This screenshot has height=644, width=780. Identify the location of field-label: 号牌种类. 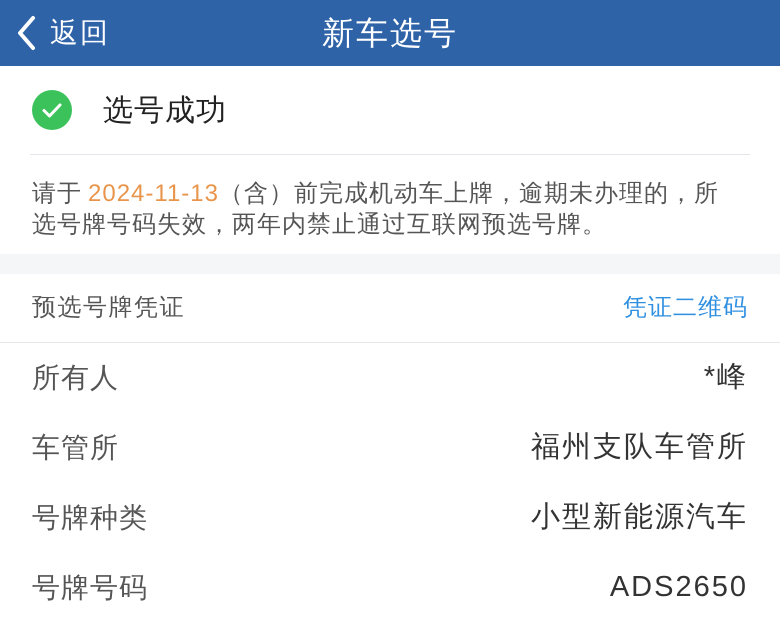
(90, 518).